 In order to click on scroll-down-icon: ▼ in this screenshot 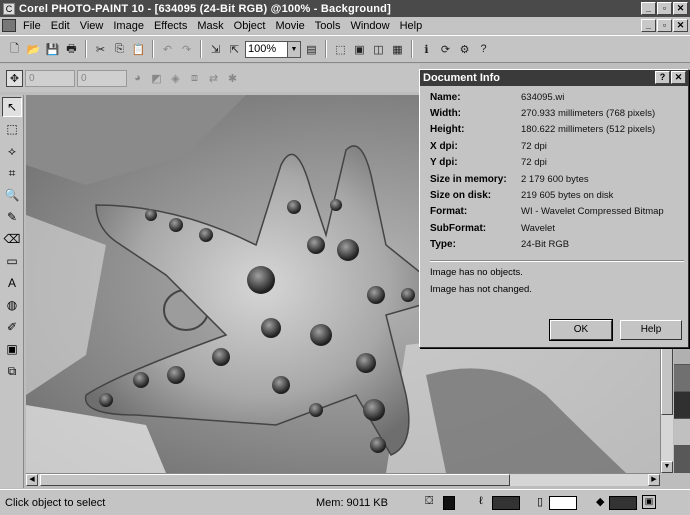, I will do `click(667, 467)`.